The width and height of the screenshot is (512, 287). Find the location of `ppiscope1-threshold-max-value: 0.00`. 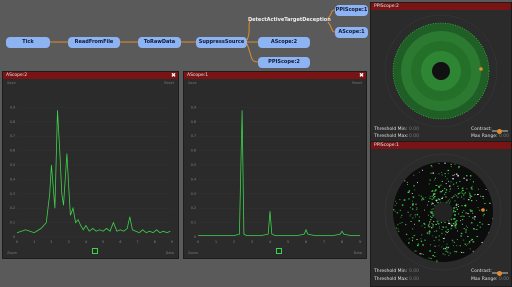

ppiscope1-threshold-max-value: 0.00 is located at coordinates (414, 279).